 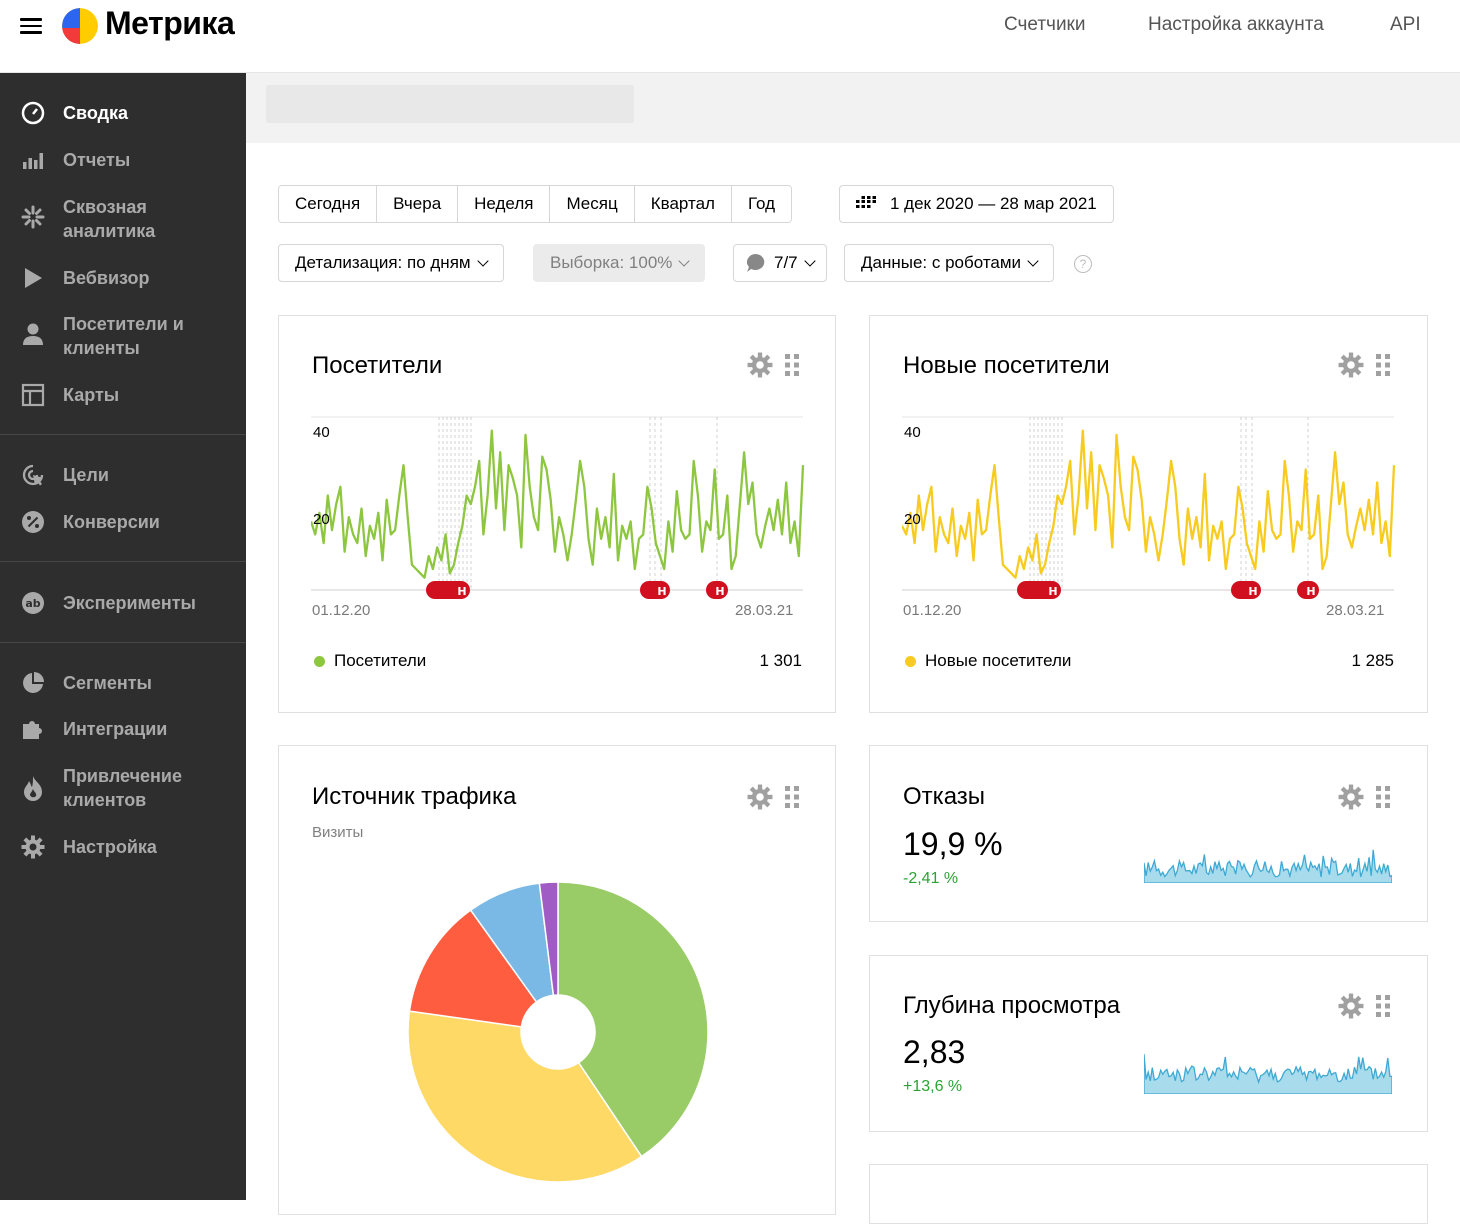 What do you see at coordinates (338, 832) in the screenshot?
I see `widget-subtitle: Визиты` at bounding box center [338, 832].